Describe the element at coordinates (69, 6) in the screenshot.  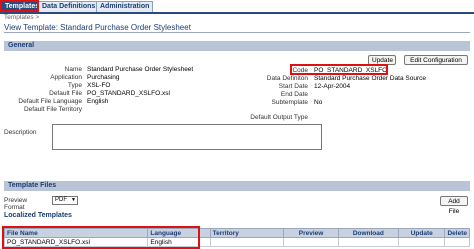
I see `tab-data-definitions: Data Definitions` at that location.